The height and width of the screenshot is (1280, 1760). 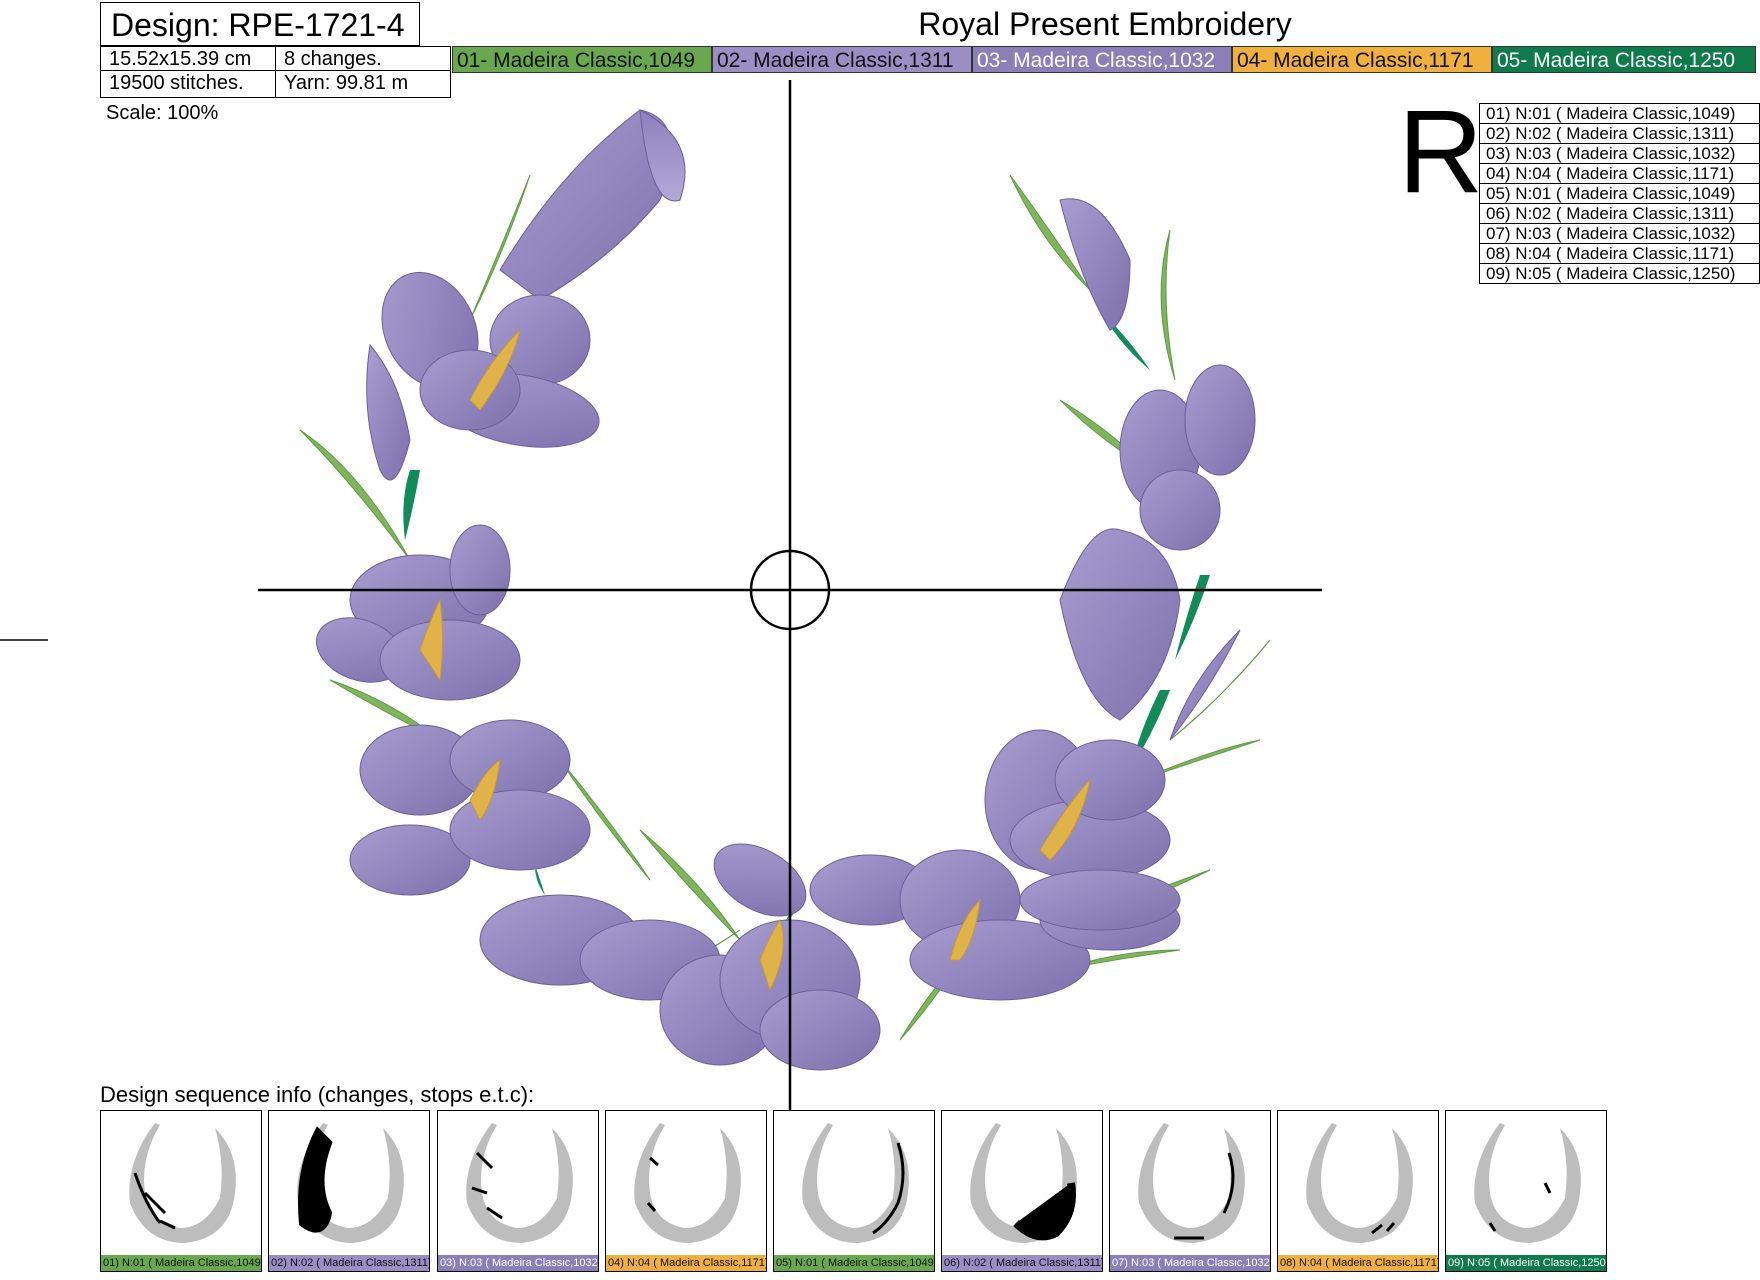 I want to click on list-item: 09) N:05 ( Madeira Classic,1250), so click(x=1619, y=273).